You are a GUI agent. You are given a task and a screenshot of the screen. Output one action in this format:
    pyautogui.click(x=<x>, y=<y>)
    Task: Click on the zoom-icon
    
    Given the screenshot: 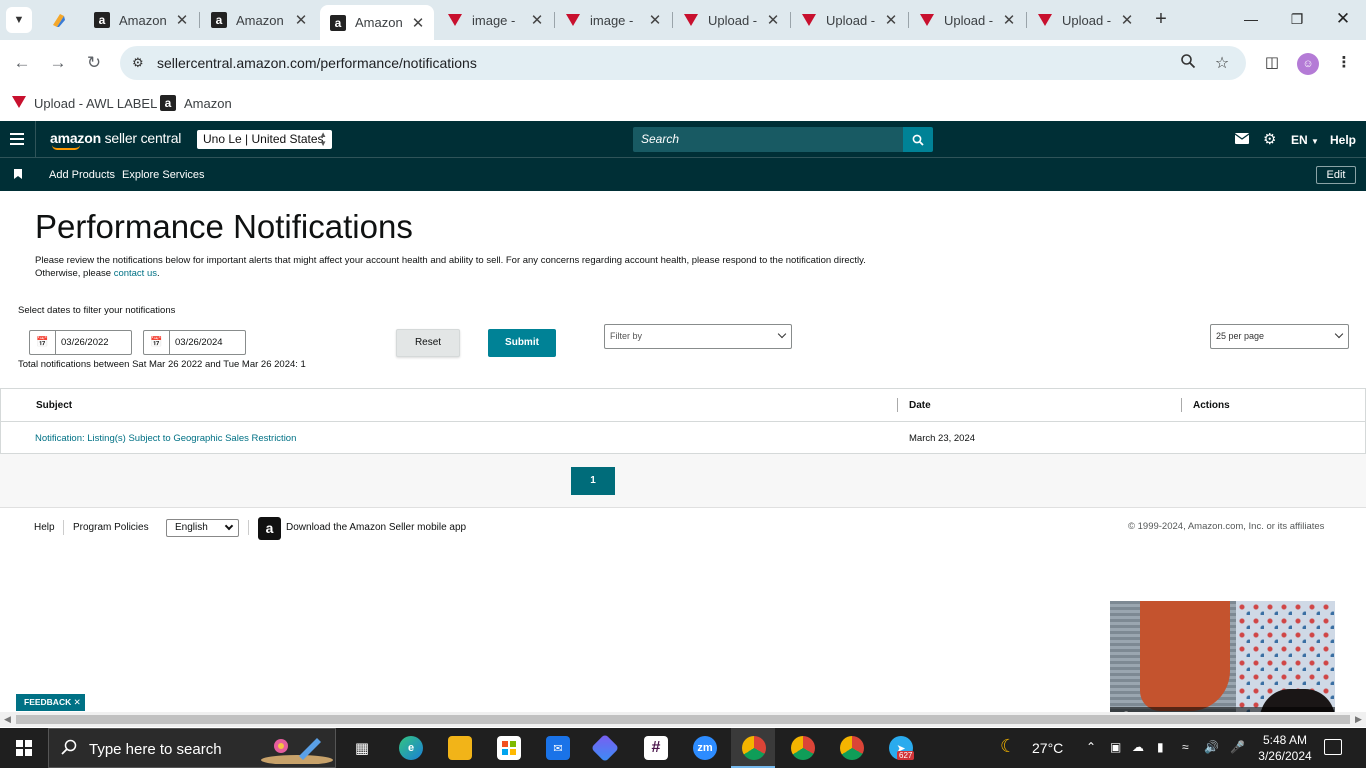 What is the action you would take?
    pyautogui.click(x=1188, y=63)
    